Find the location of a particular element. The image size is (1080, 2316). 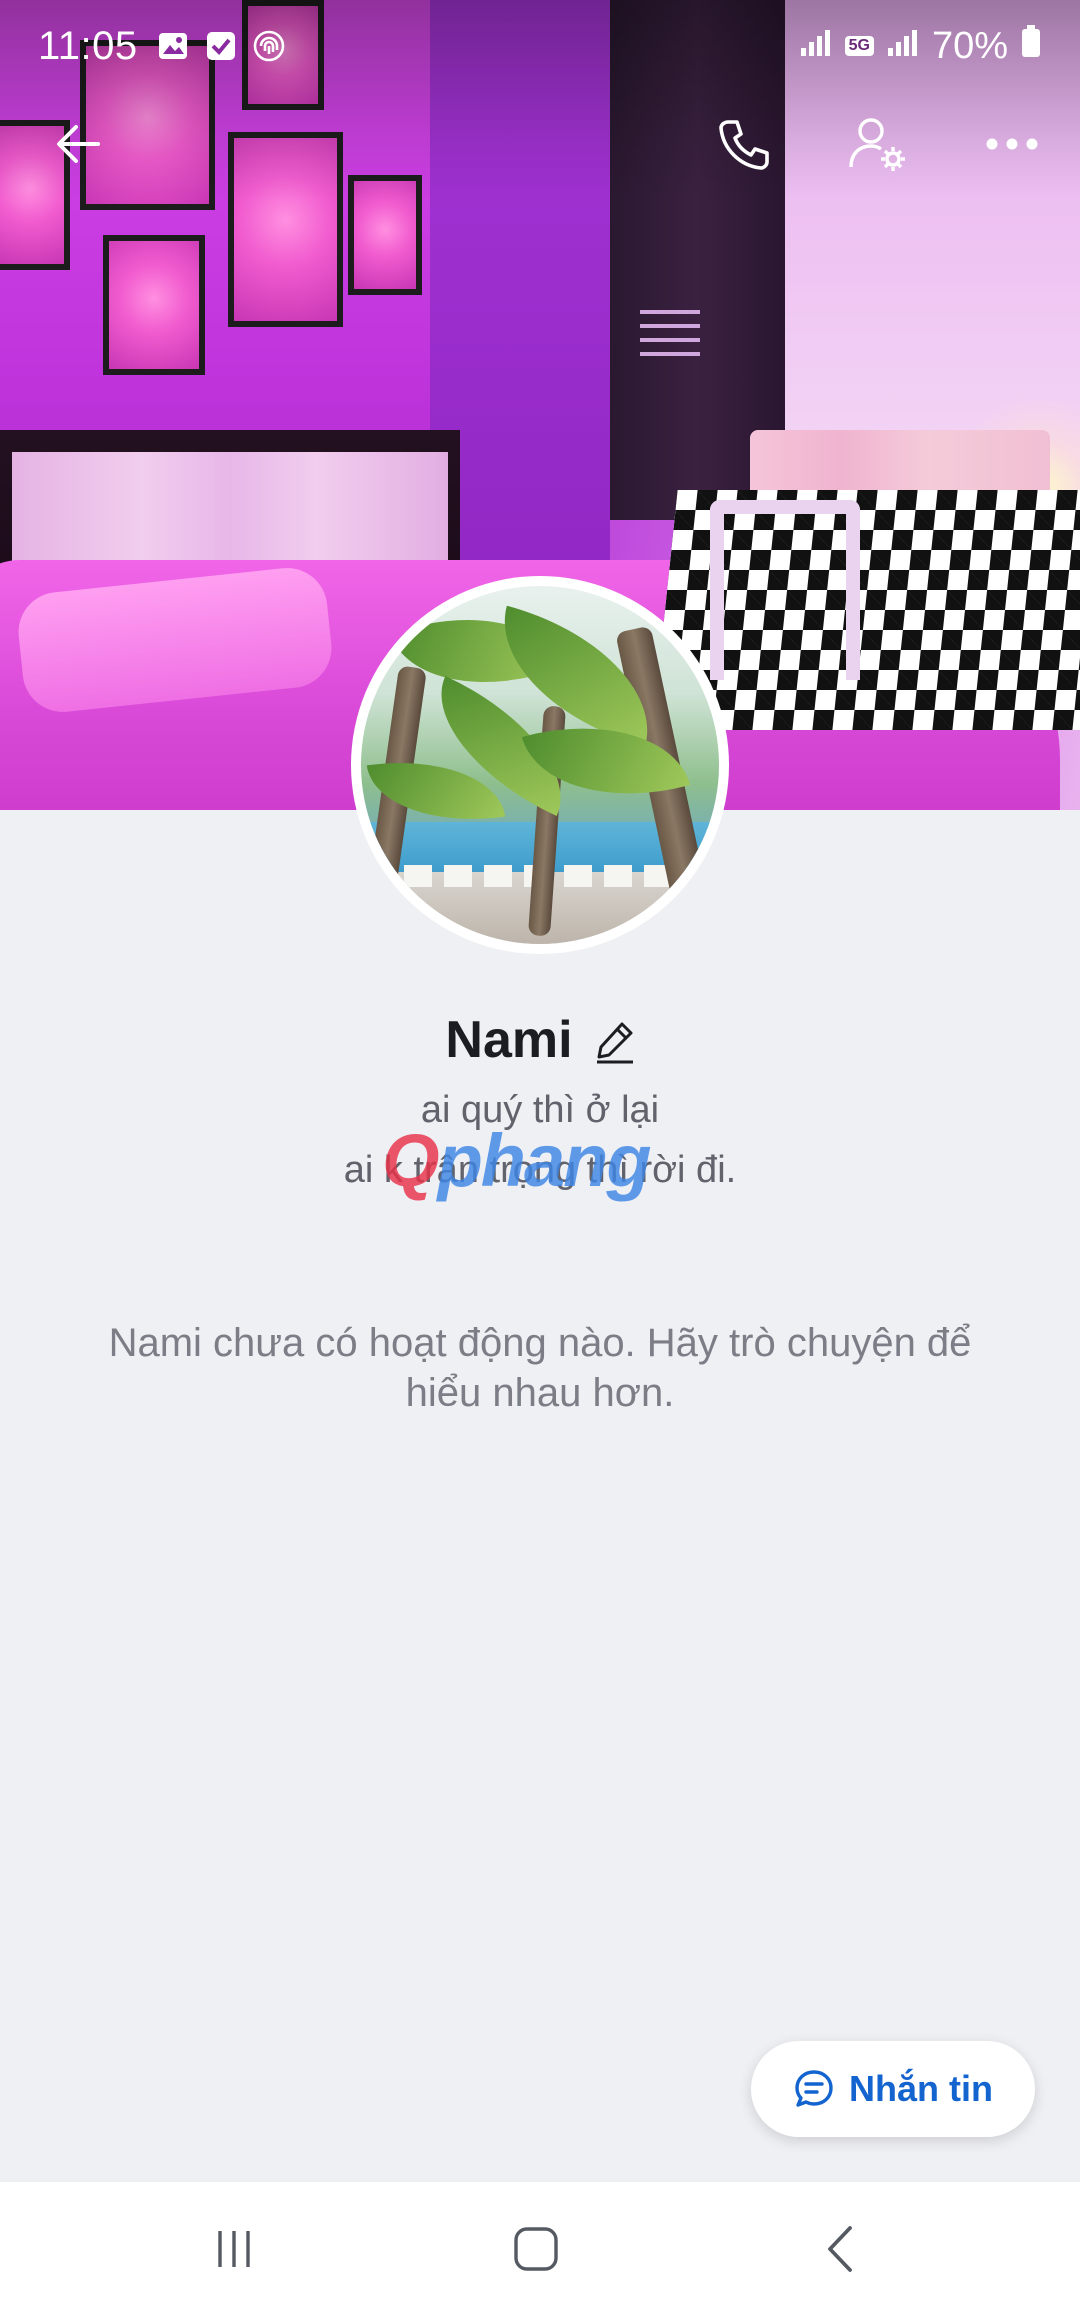

watermark-logo: Qphang is located at coordinates (517, 1160).